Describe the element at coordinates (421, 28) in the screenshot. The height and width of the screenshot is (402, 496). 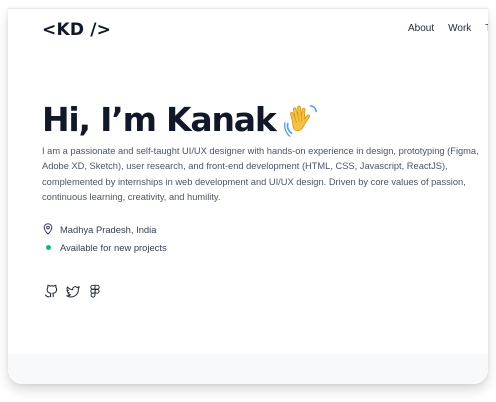
I see `nav-about: About` at that location.